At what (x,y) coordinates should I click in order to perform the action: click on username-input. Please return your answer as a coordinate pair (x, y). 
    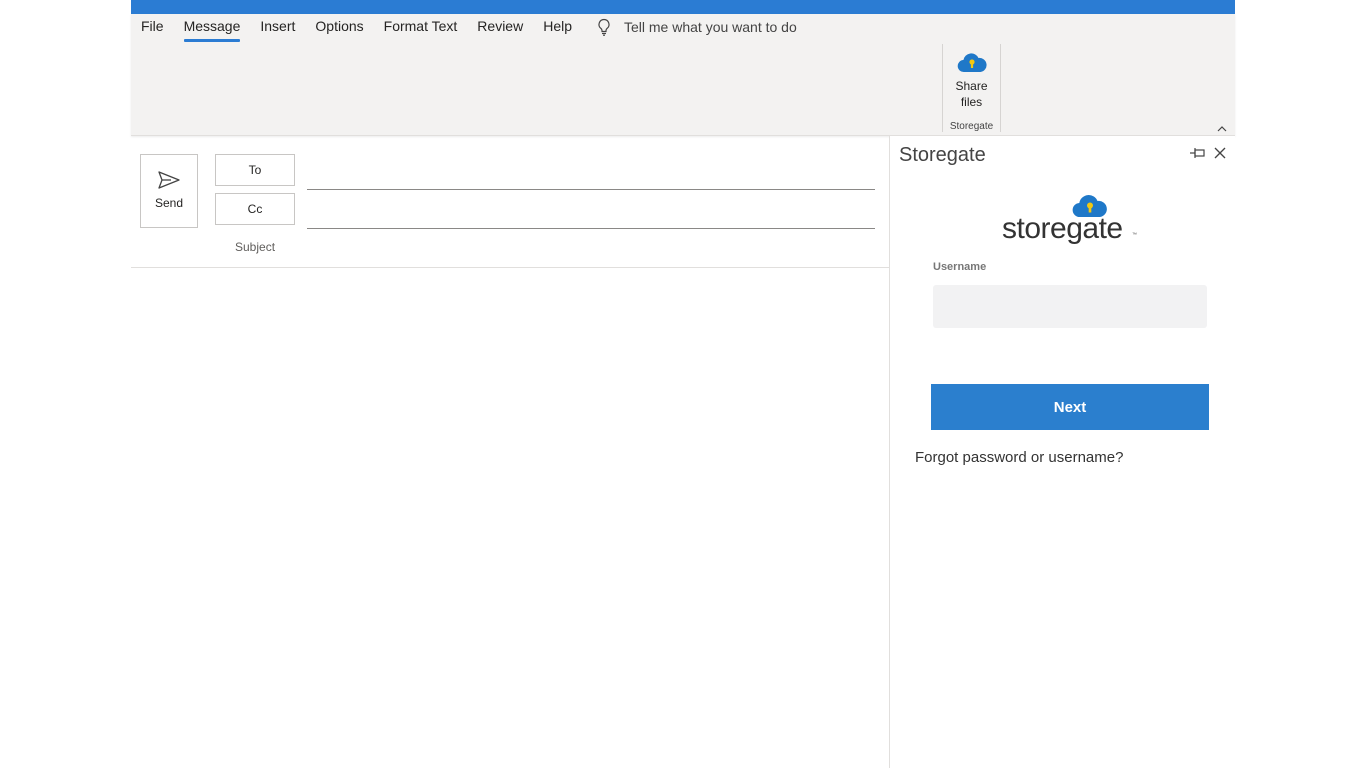
    Looking at the image, I should click on (1070, 306).